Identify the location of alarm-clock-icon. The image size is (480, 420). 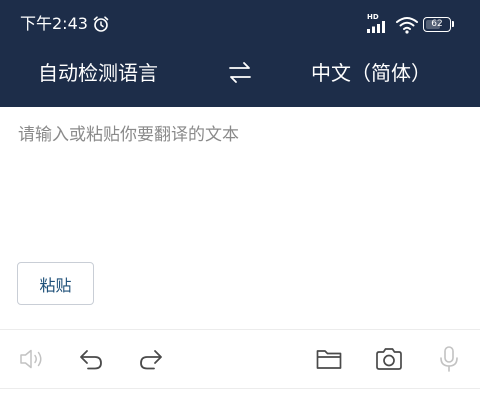
(101, 24).